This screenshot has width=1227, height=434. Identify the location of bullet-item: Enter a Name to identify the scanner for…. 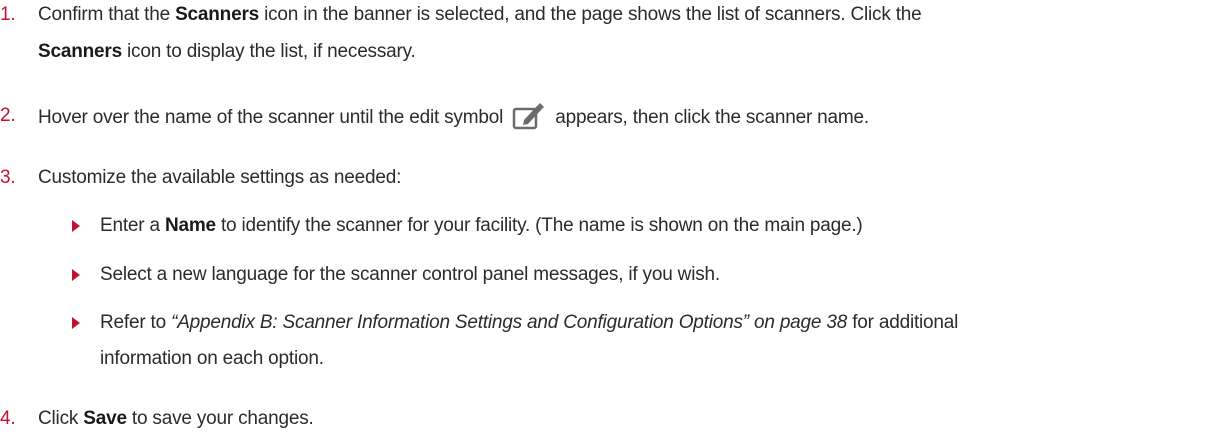
(608, 226).